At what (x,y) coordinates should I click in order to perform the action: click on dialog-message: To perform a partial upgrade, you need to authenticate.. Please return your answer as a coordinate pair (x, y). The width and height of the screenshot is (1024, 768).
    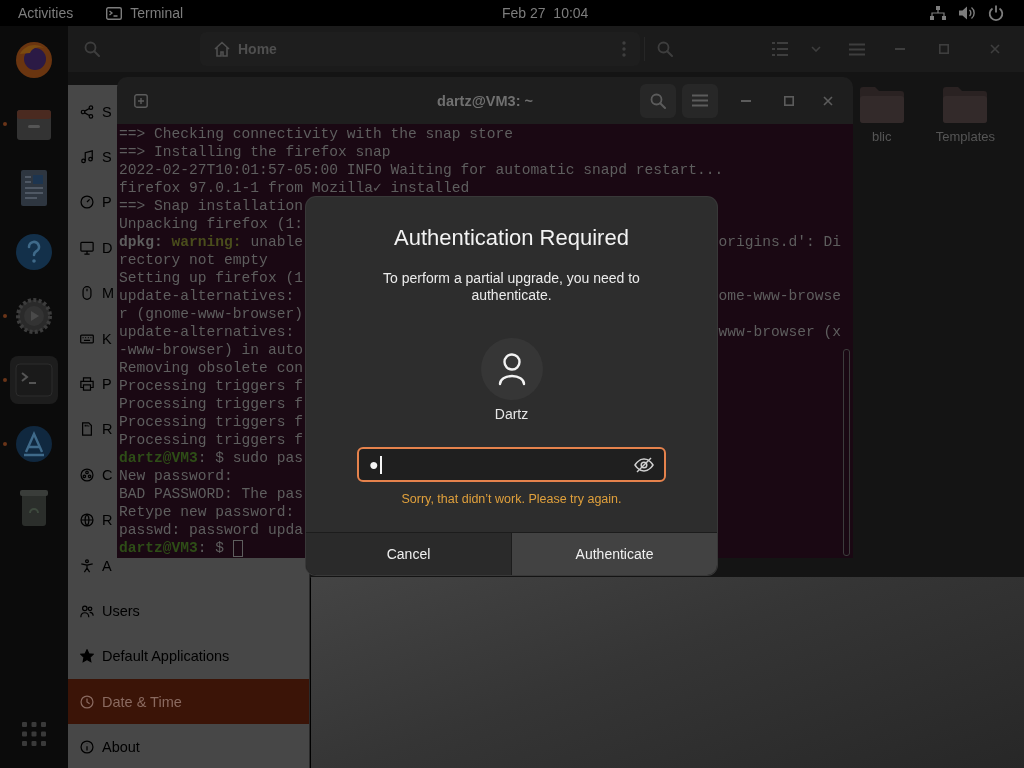
    Looking at the image, I should click on (511, 287).